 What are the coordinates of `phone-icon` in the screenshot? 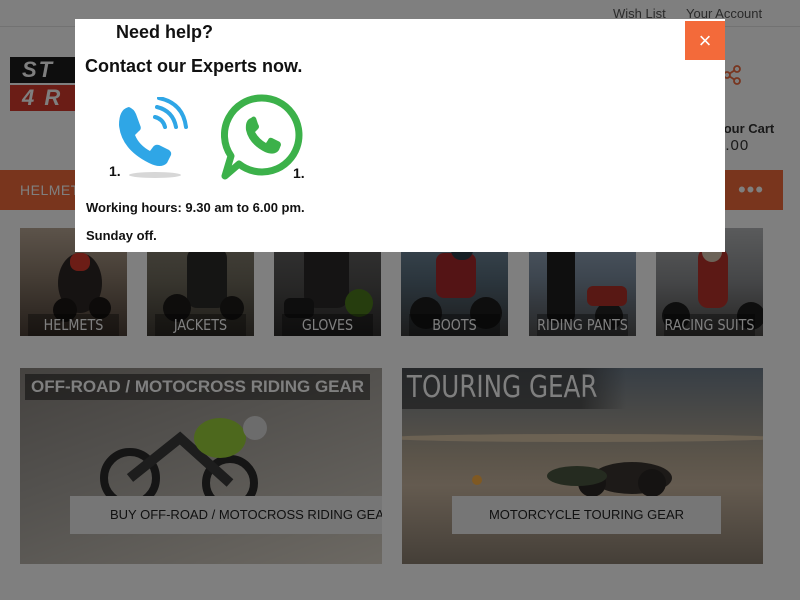 It's located at (153, 137).